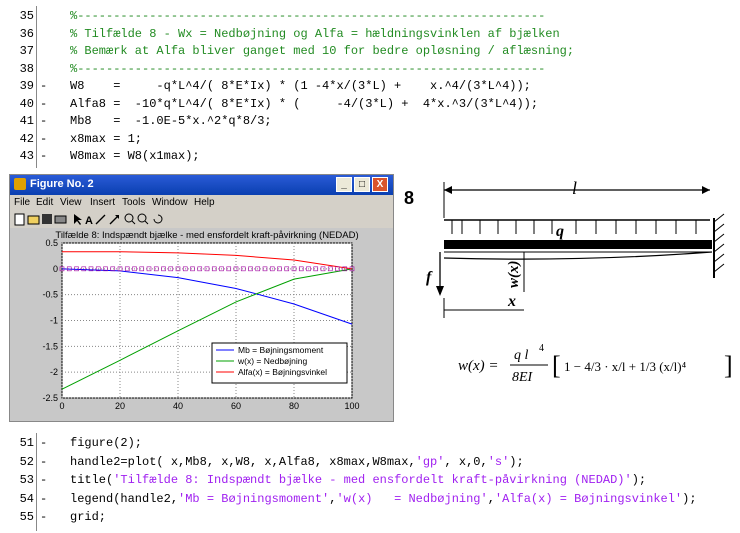 The image size is (740, 533). I want to click on code-line: 42- x8max = 1;, so click(370, 139).